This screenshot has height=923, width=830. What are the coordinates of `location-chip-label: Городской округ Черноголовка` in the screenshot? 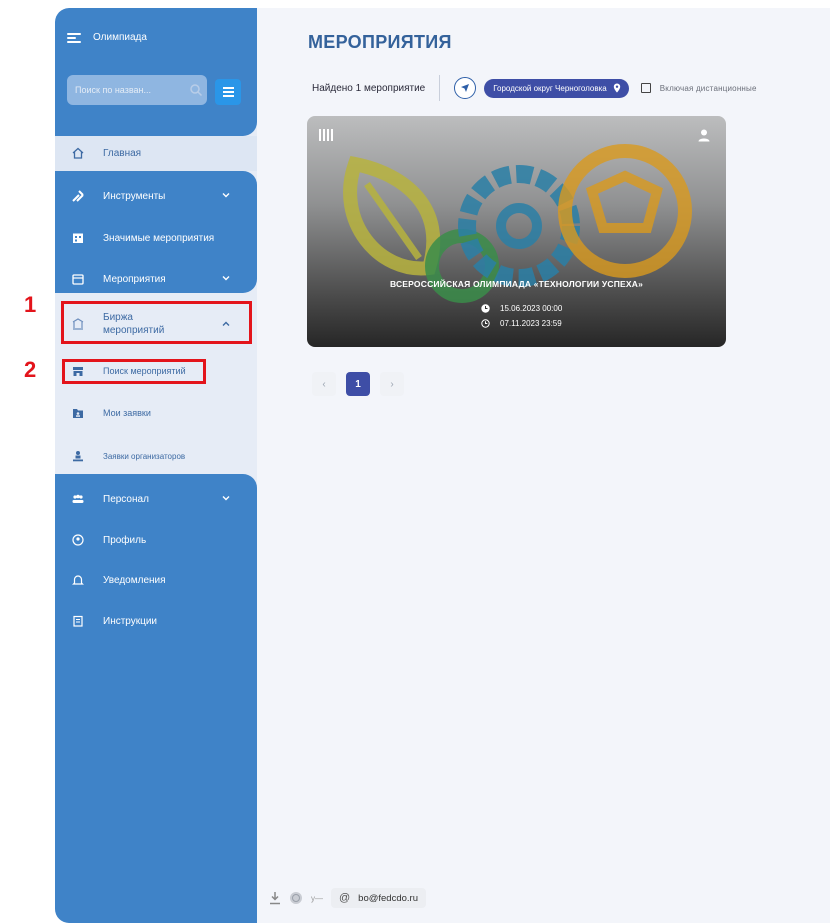 It's located at (550, 88).